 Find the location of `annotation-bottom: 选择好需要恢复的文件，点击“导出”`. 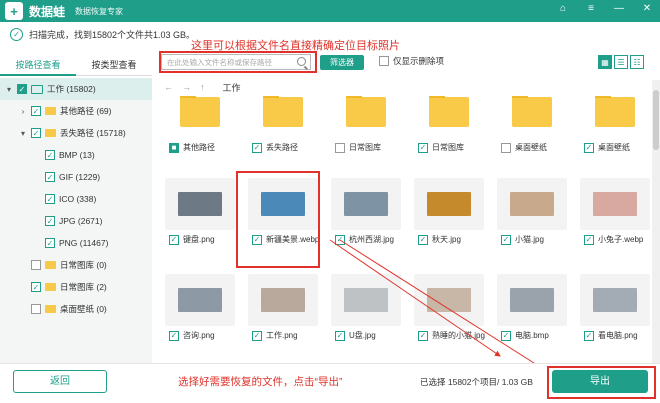

annotation-bottom: 选择好需要恢复的文件，点击“导出” is located at coordinates (260, 382).